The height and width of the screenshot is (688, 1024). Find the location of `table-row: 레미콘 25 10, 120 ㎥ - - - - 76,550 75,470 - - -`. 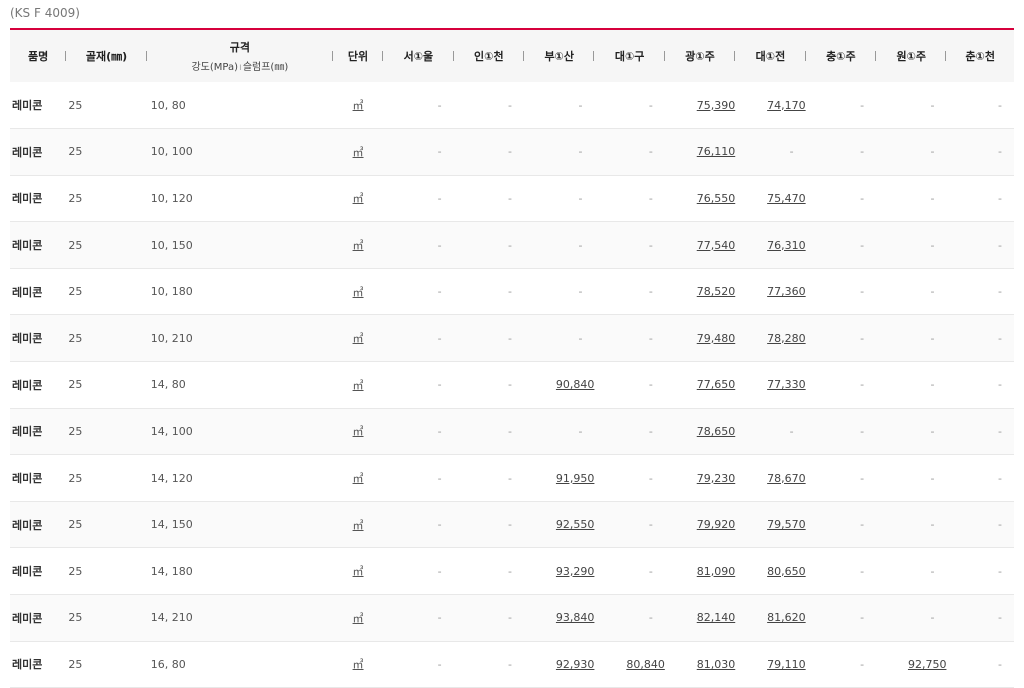

table-row: 레미콘 25 10, 120 ㎥ - - - - 76,550 75,470 - - - is located at coordinates (512, 198).